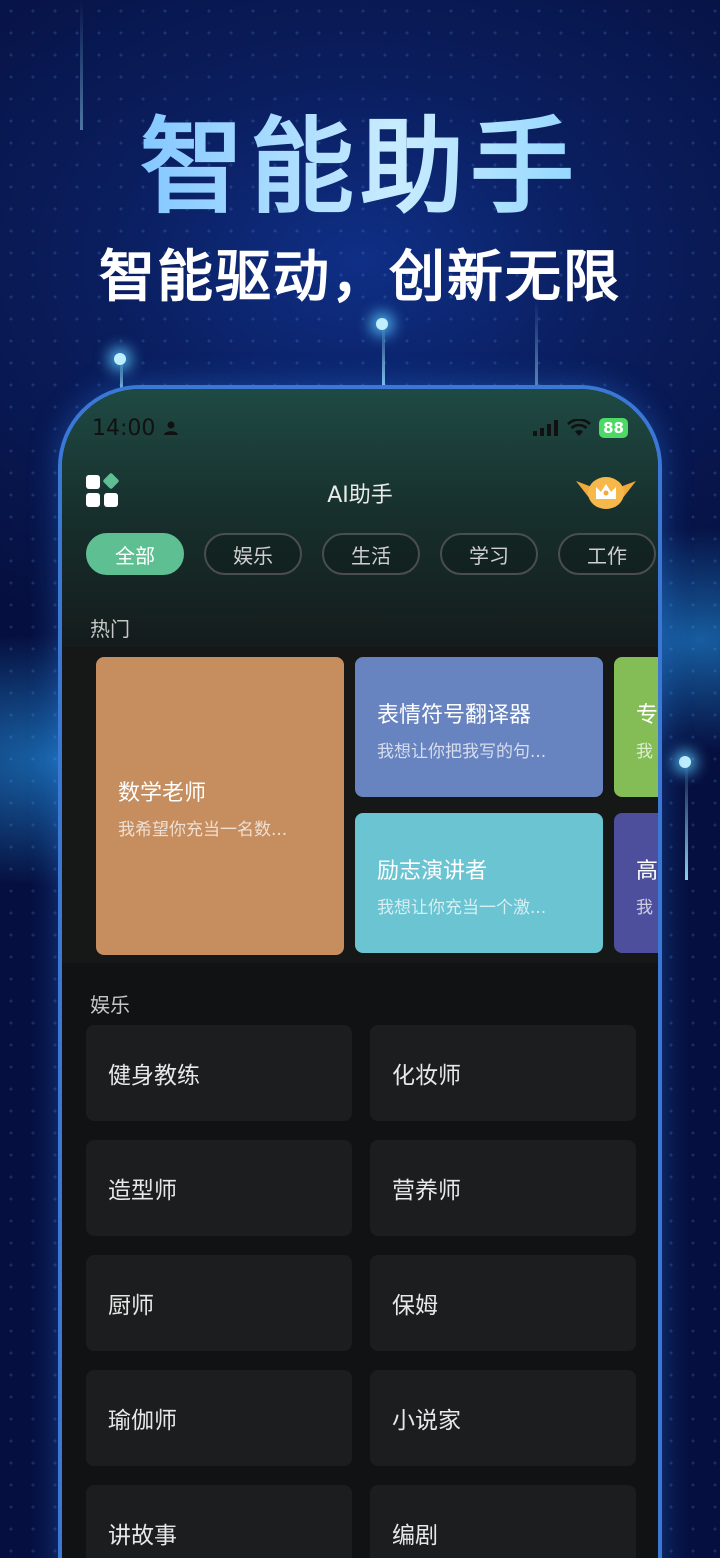  I want to click on list-item: 健身教练, so click(219, 1073).